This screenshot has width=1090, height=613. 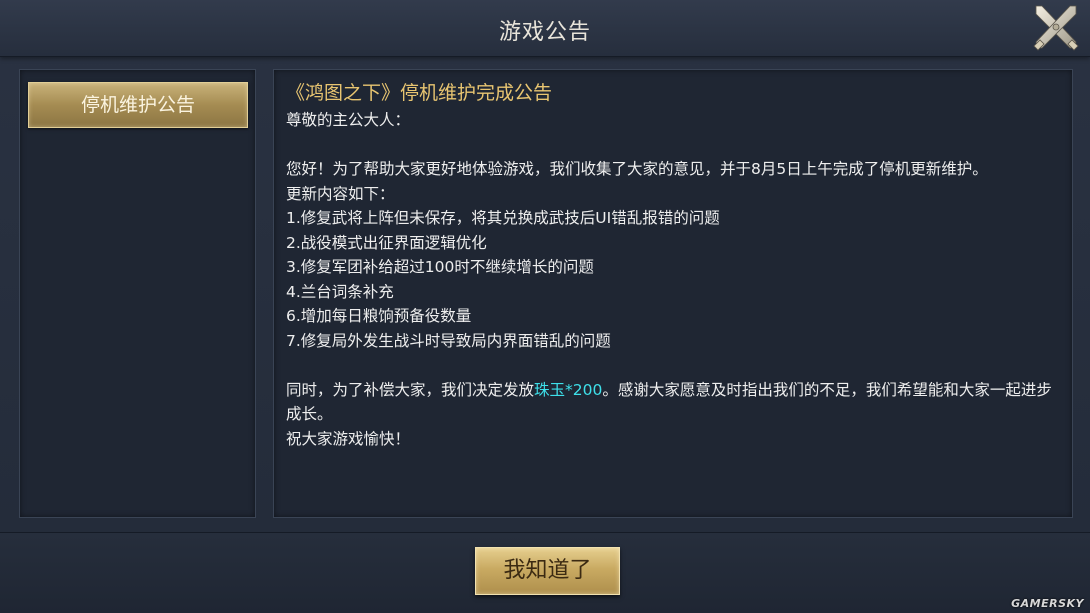 What do you see at coordinates (340, 291) in the screenshot?
I see `update-item: 4.兰台词条补充` at bounding box center [340, 291].